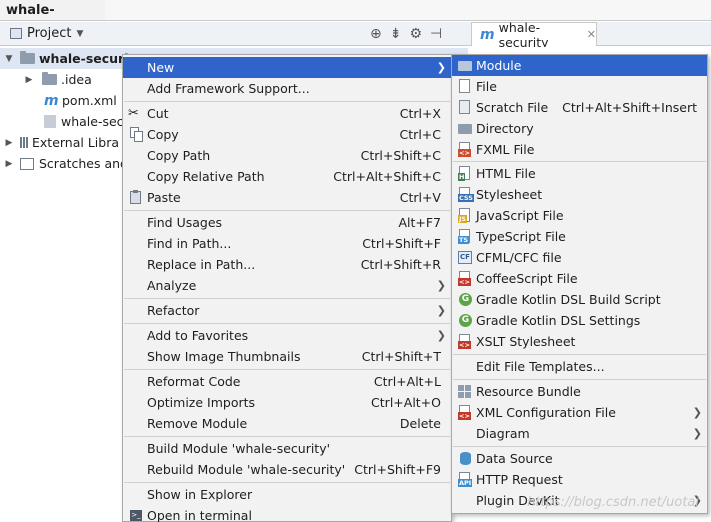 Image resolution: width=711 pixels, height=522 pixels. I want to click on api-icon: API, so click(465, 479).